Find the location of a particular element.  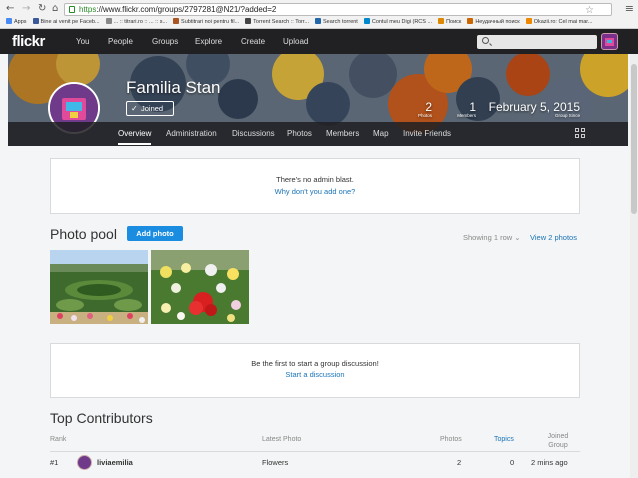

table-divider is located at coordinates (315, 451).